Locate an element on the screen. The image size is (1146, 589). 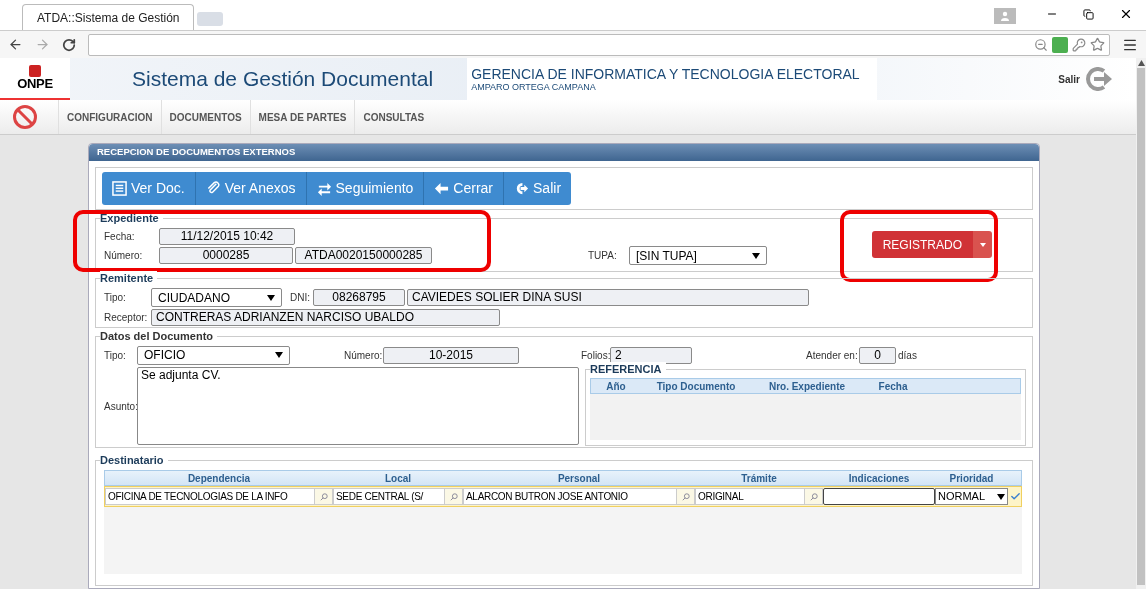
profile-icon is located at coordinates (1005, 16).